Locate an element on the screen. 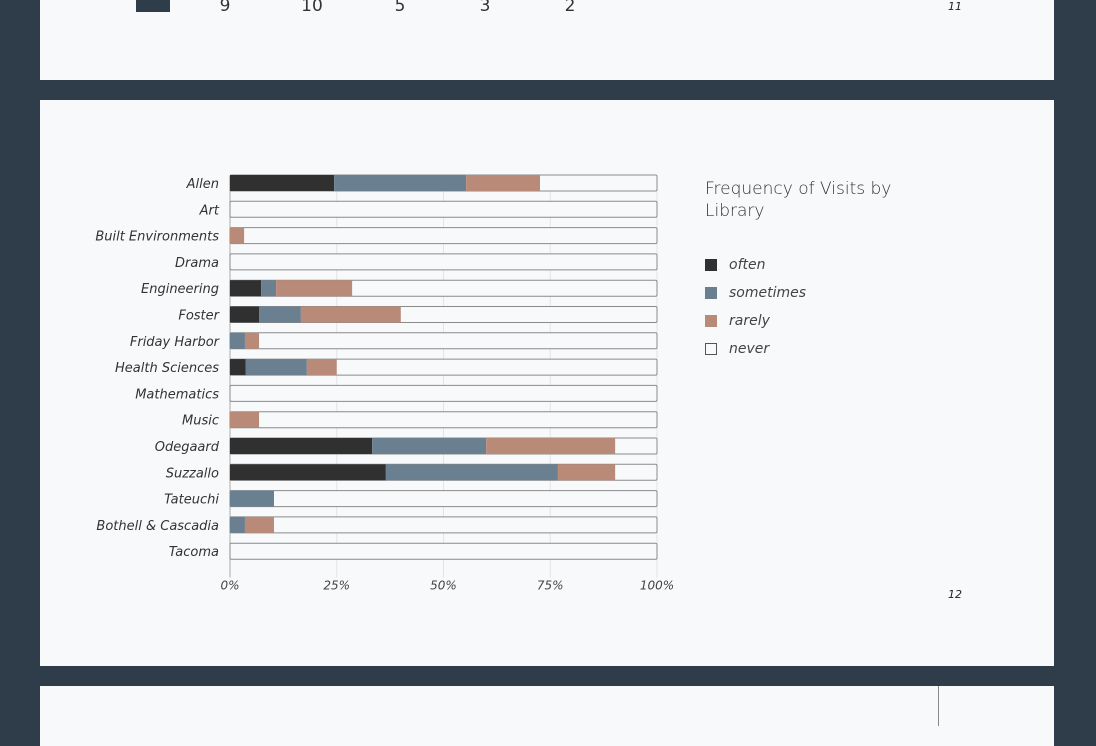 This screenshot has height=746, width=1096. x-tick-label: 25% is located at coordinates (336, 586).